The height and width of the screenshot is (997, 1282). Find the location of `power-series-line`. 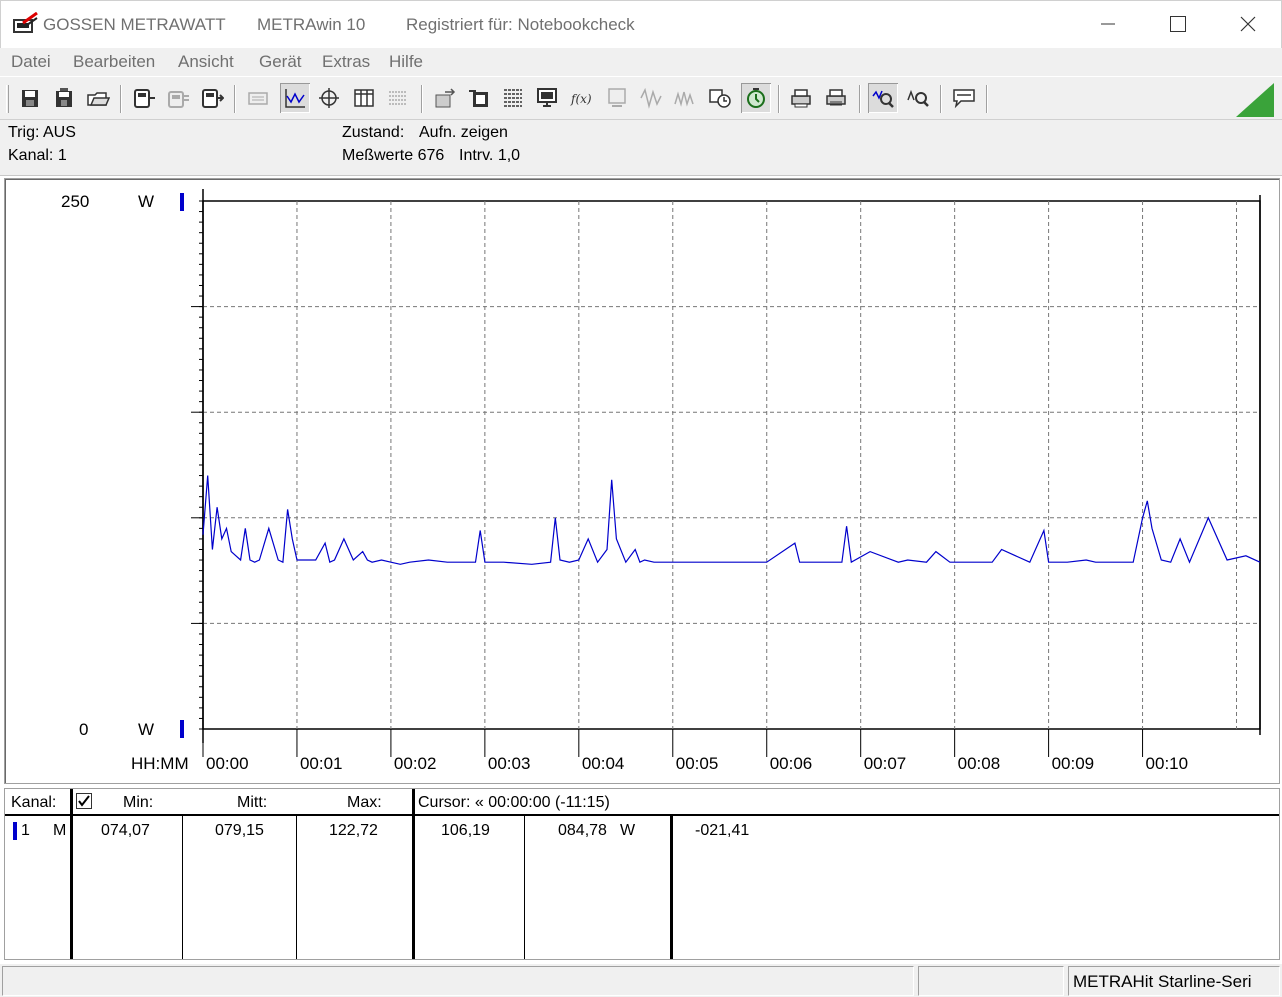

power-series-line is located at coordinates (731, 520).